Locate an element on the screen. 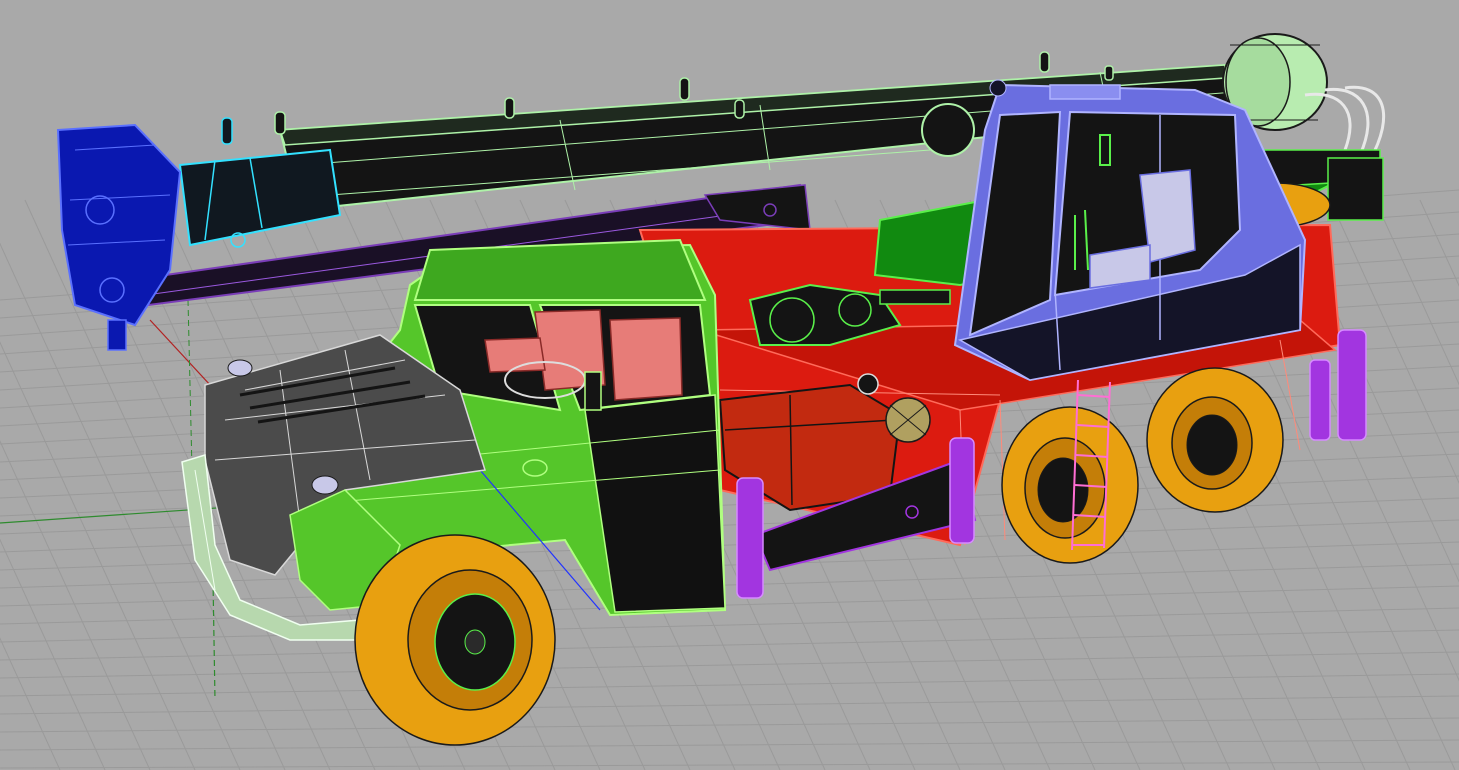 Image resolution: width=1459 pixels, height=770 pixels. crane-operator-cab is located at coordinates (1130, 230).